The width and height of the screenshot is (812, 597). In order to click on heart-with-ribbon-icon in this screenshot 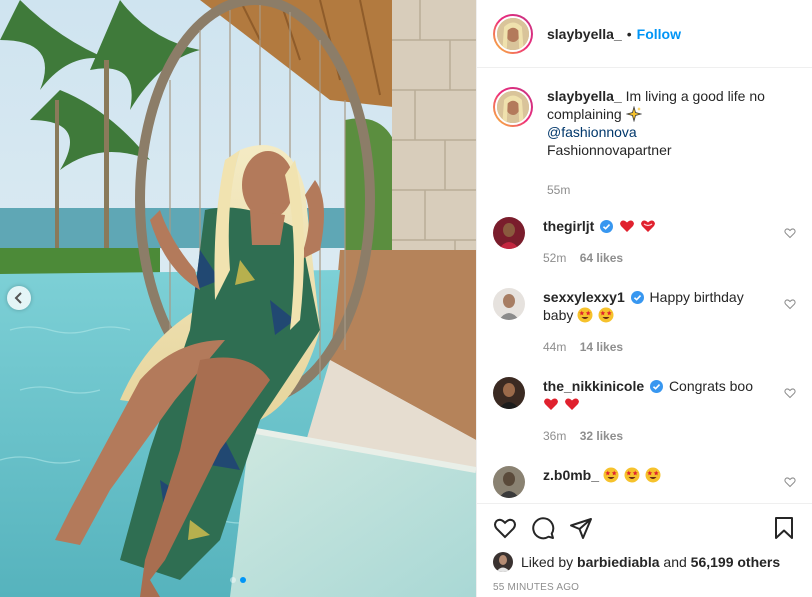, I will do `click(648, 226)`.